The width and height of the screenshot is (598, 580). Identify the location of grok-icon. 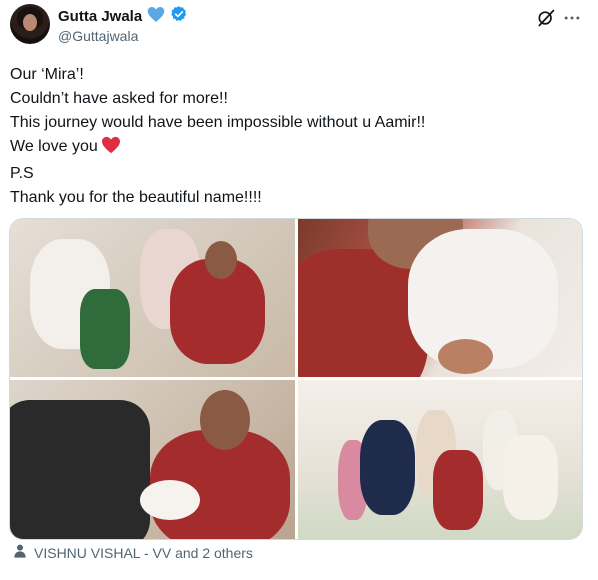
(546, 18).